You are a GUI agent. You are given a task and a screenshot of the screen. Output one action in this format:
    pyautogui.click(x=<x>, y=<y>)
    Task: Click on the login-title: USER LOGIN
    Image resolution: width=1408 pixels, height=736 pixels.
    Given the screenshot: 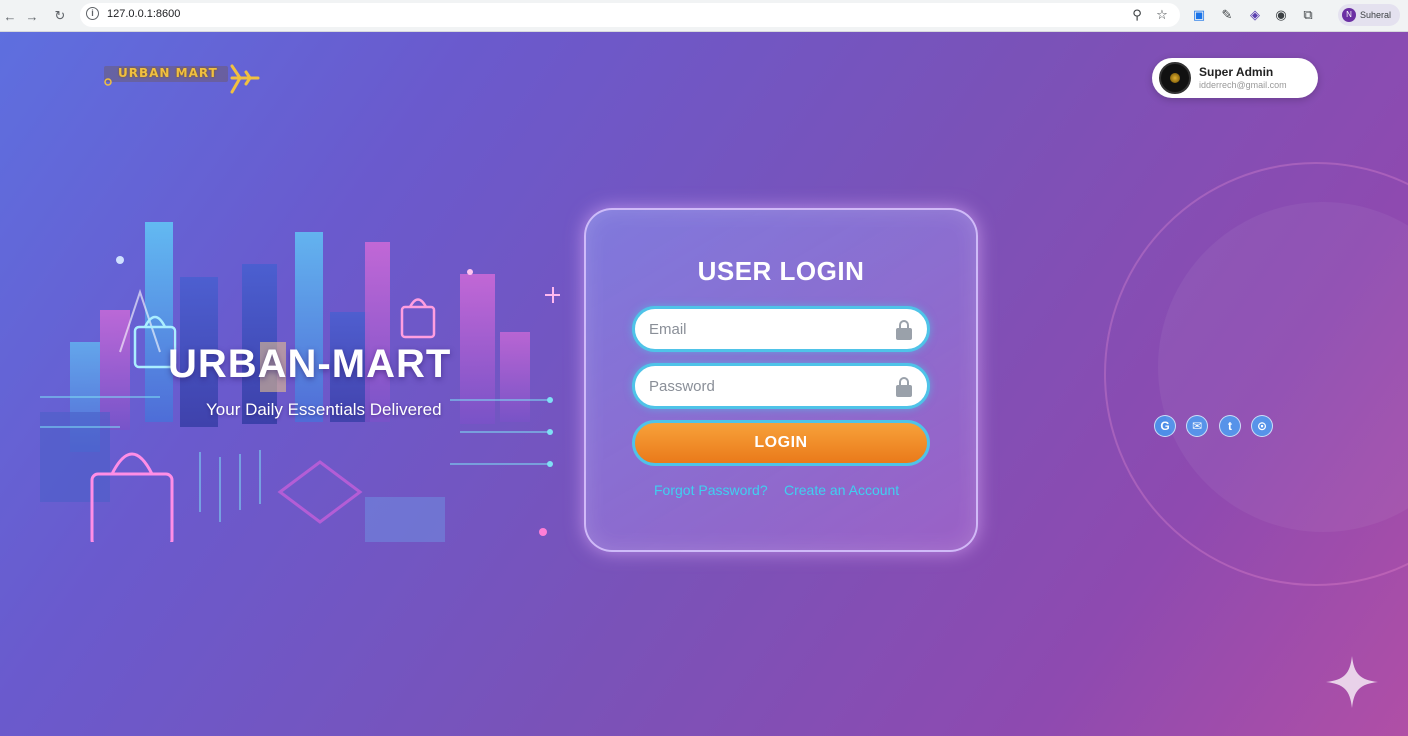 What is the action you would take?
    pyautogui.click(x=781, y=271)
    